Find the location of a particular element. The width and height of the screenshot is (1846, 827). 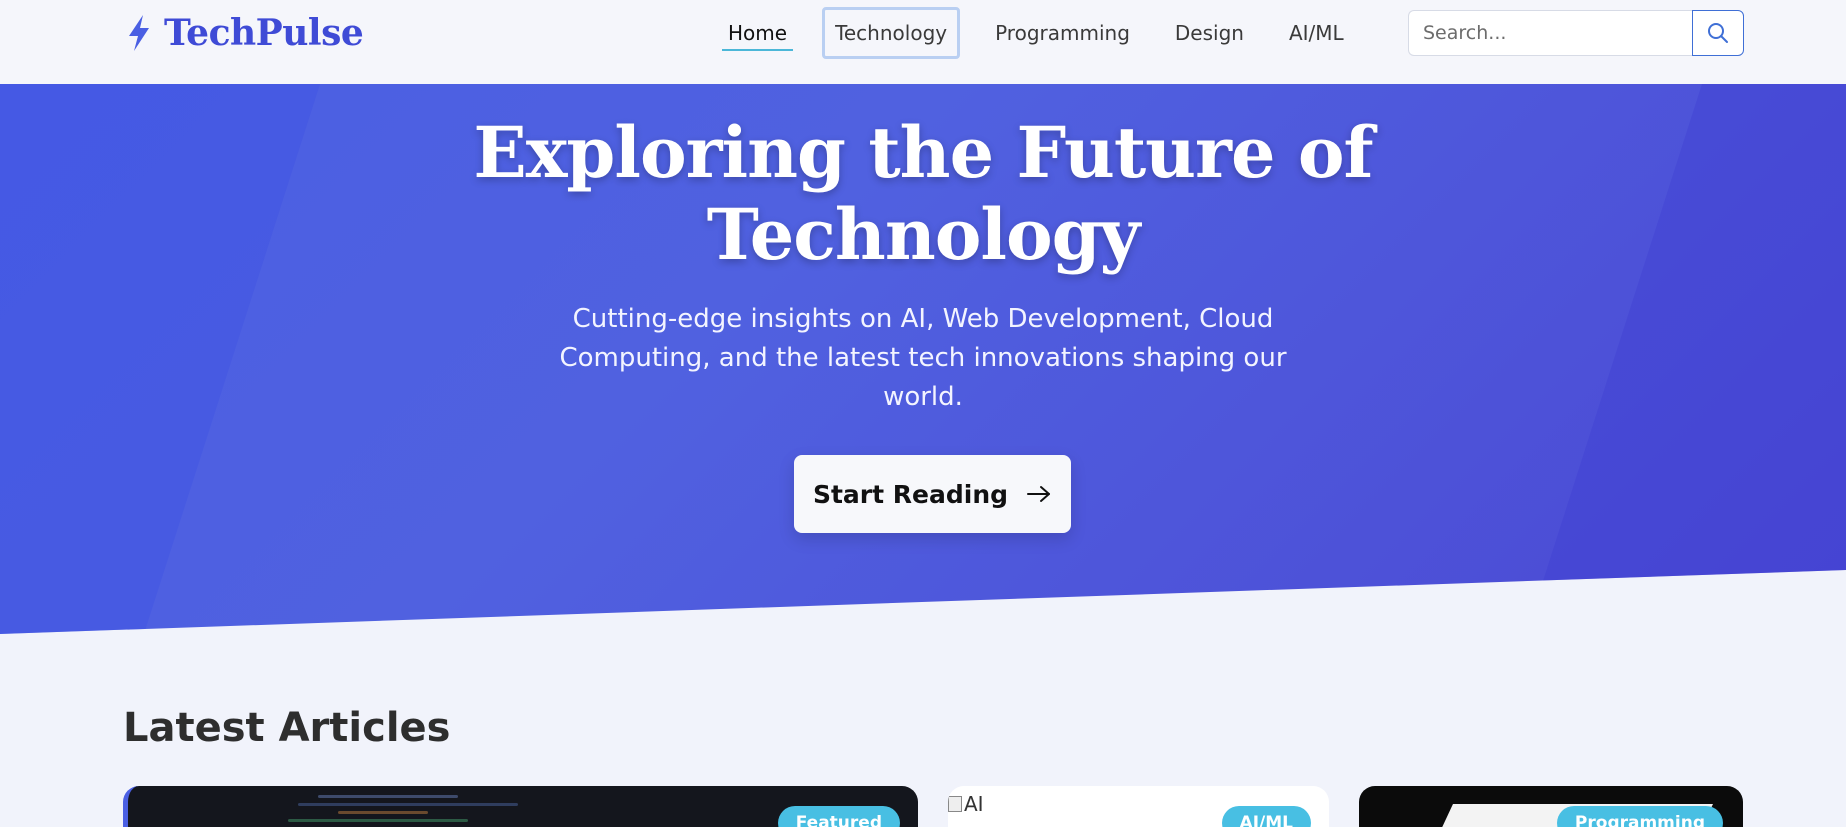

main-nav: Home Technology Programming Design AI/ML is located at coordinates (1048, 33).